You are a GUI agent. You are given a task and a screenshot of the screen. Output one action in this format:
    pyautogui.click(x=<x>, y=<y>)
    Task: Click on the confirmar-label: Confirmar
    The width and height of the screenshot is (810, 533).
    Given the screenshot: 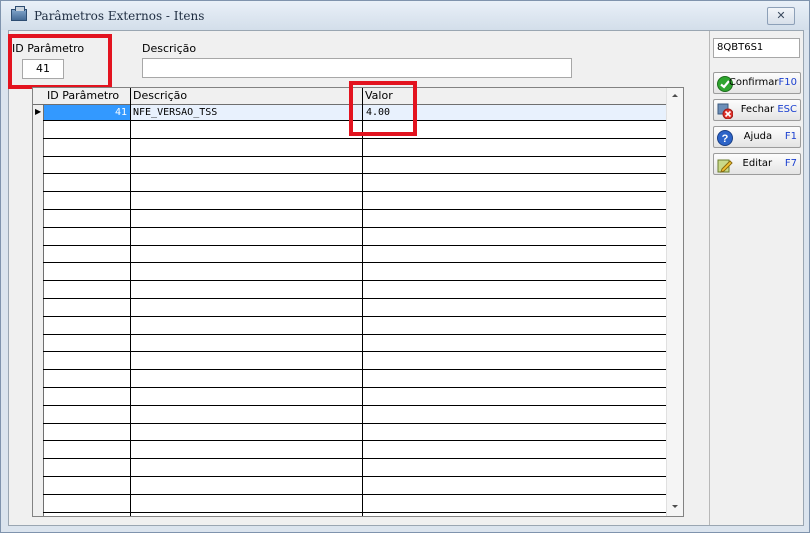 What is the action you would take?
    pyautogui.click(x=753, y=82)
    